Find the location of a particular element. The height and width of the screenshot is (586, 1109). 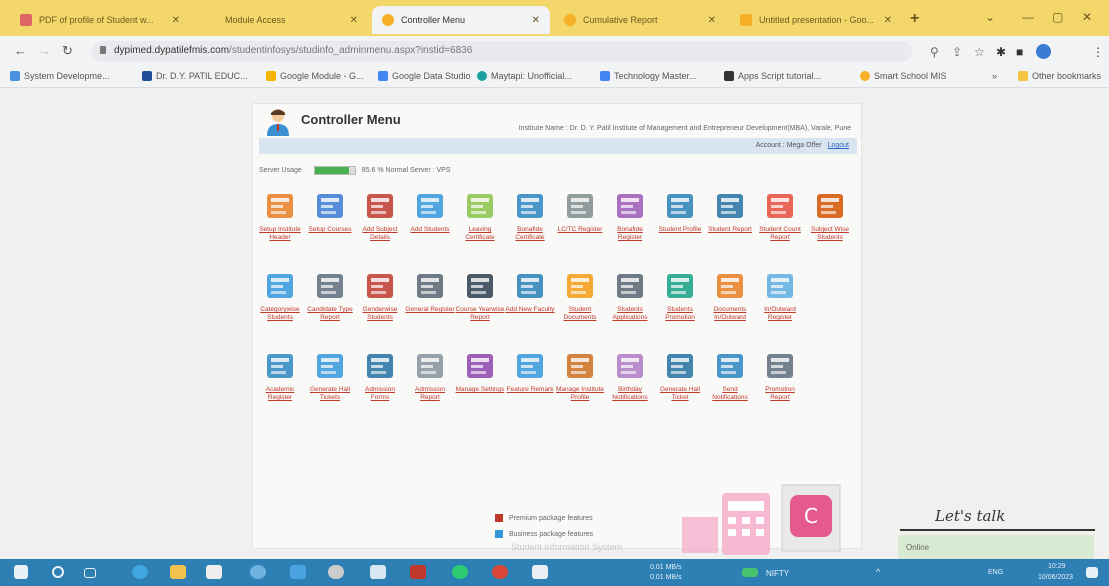

store-icon is located at coordinates (214, 572).